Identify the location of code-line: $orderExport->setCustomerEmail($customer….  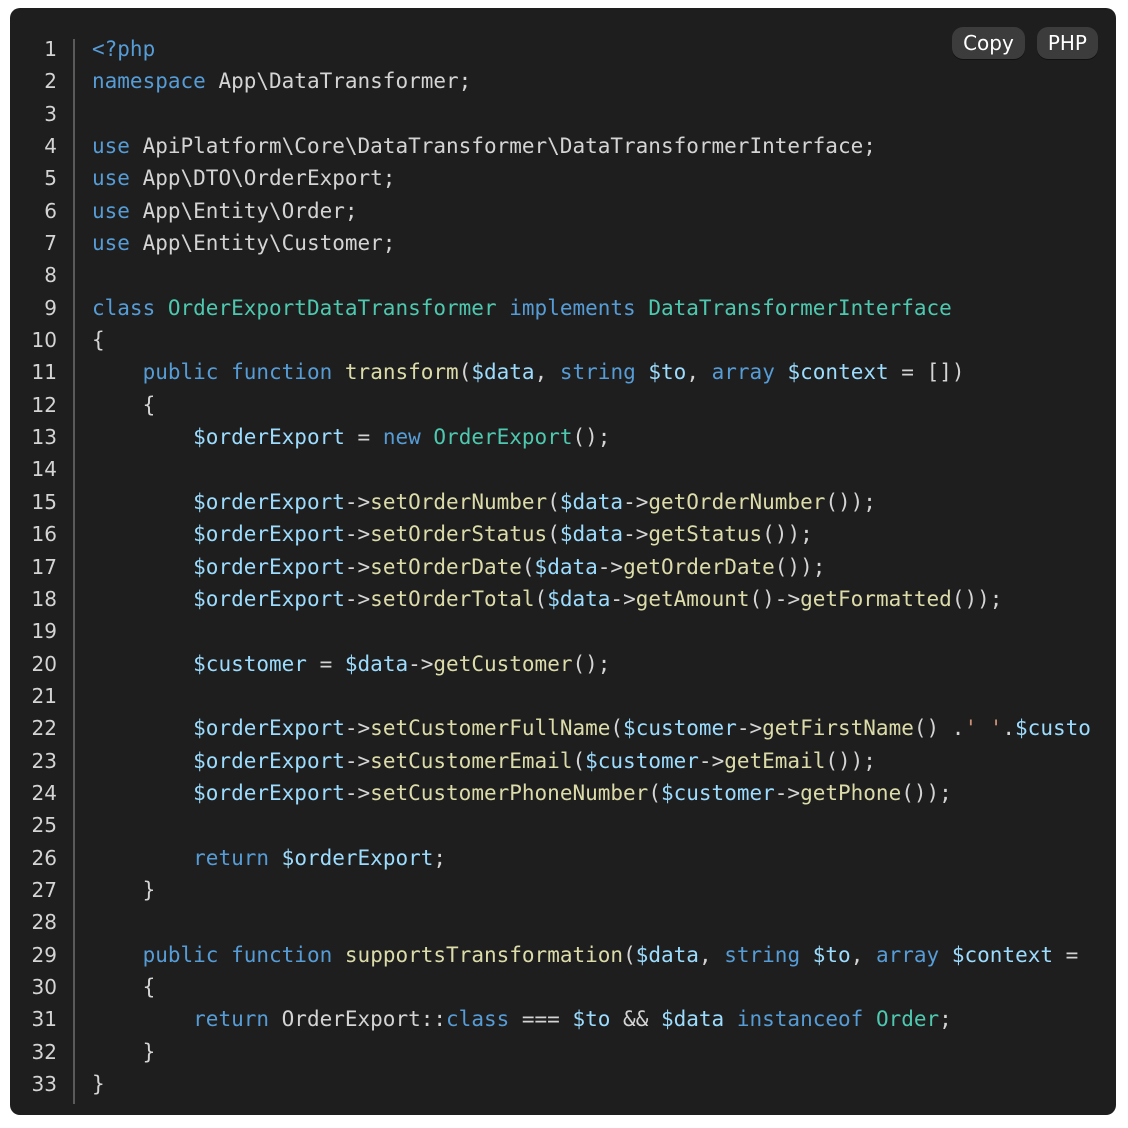
(604, 761).